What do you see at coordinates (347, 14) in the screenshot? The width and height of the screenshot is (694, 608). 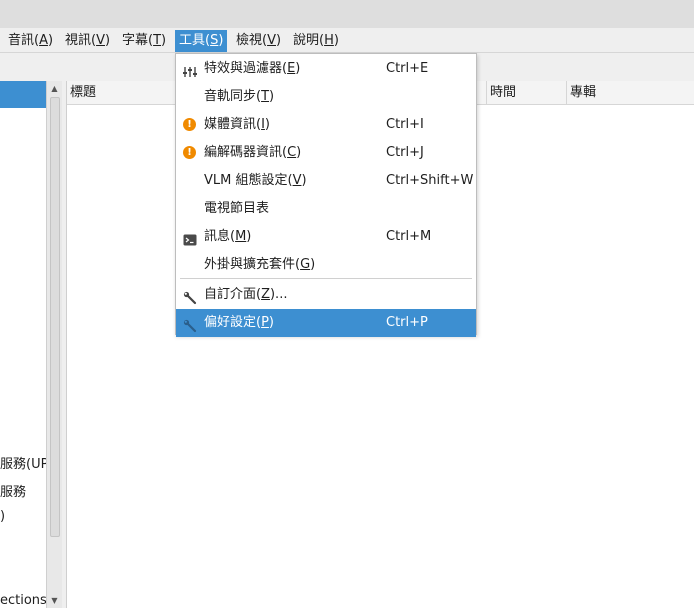 I see `title-bar` at bounding box center [347, 14].